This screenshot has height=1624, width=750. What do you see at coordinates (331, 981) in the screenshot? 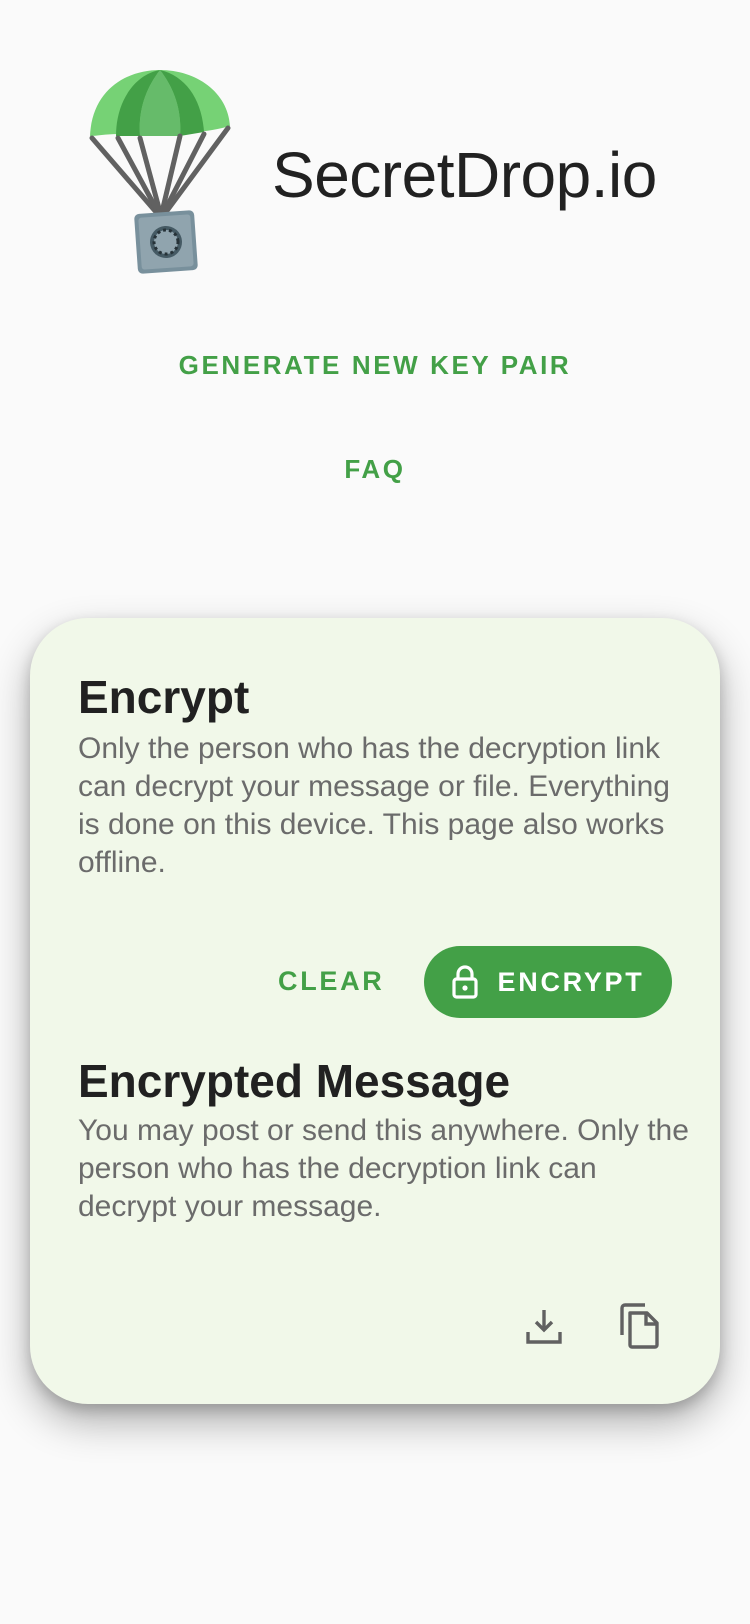
I see `clear-button: CLEAR` at bounding box center [331, 981].